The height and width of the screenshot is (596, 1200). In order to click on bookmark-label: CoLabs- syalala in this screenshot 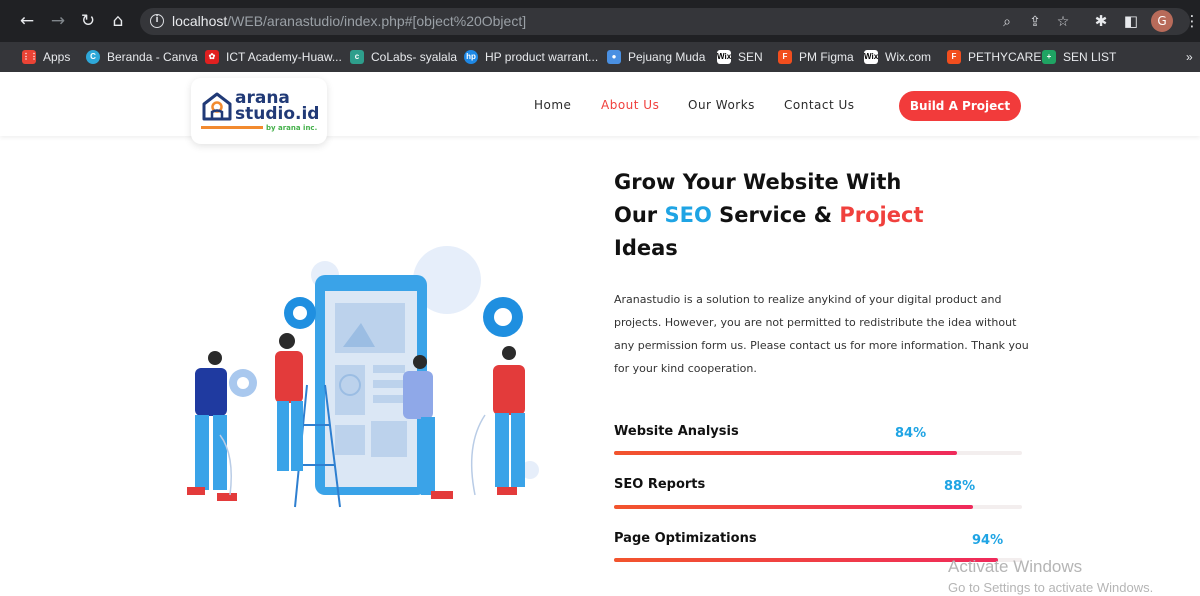, I will do `click(414, 57)`.